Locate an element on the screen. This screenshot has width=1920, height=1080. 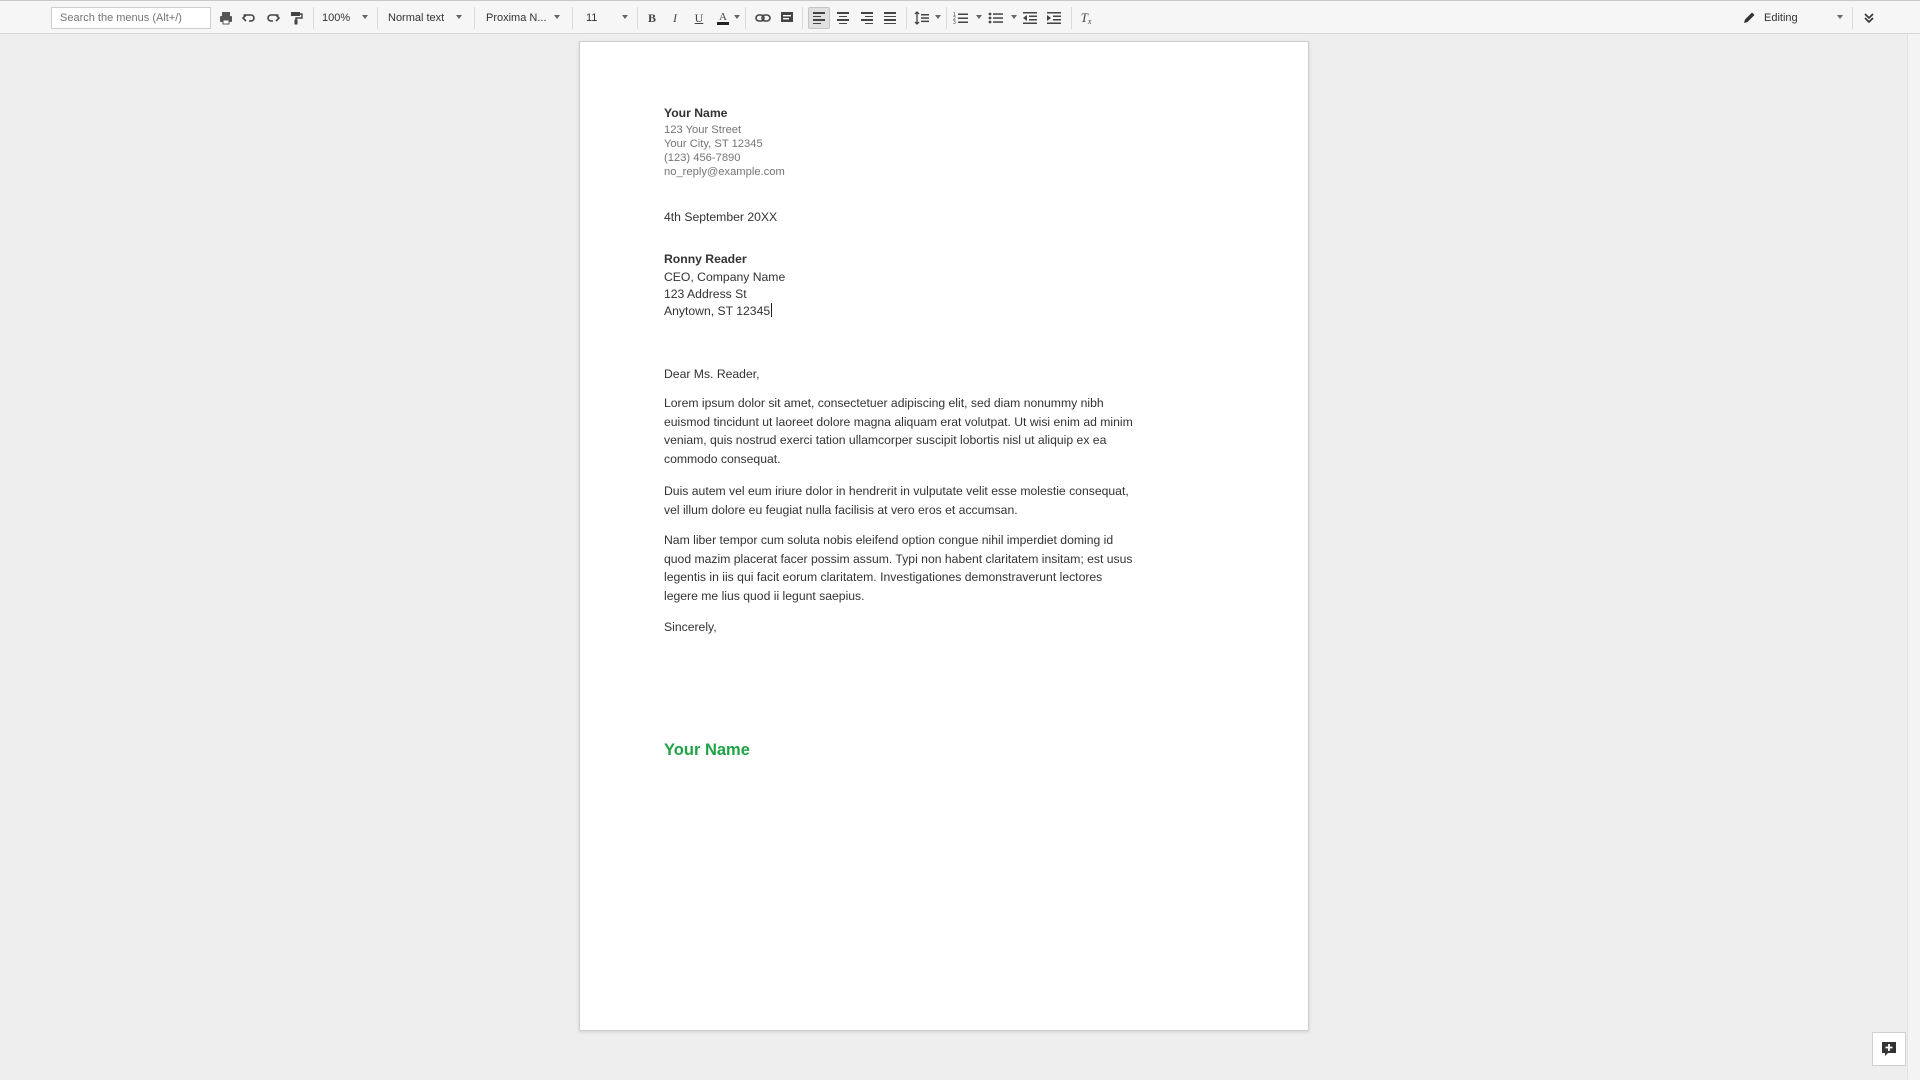
decrease-indent-icon is located at coordinates (1030, 18).